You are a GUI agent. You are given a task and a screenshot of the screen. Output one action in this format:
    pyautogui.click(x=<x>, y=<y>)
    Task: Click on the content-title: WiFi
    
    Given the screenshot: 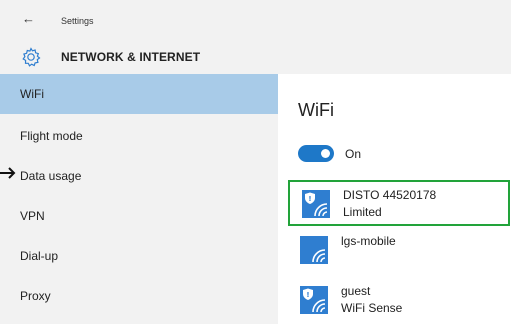 What is the action you would take?
    pyautogui.click(x=316, y=110)
    